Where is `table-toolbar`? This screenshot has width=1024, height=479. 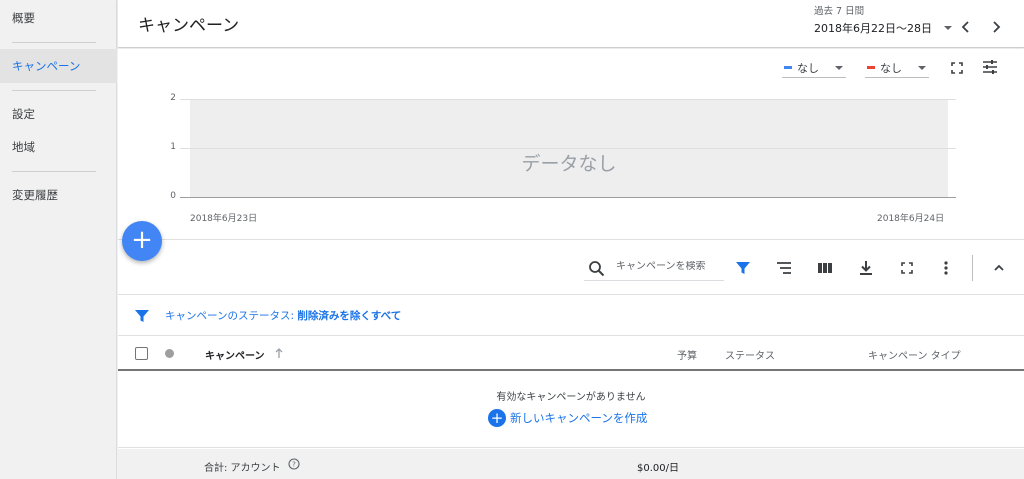 table-toolbar is located at coordinates (571, 268).